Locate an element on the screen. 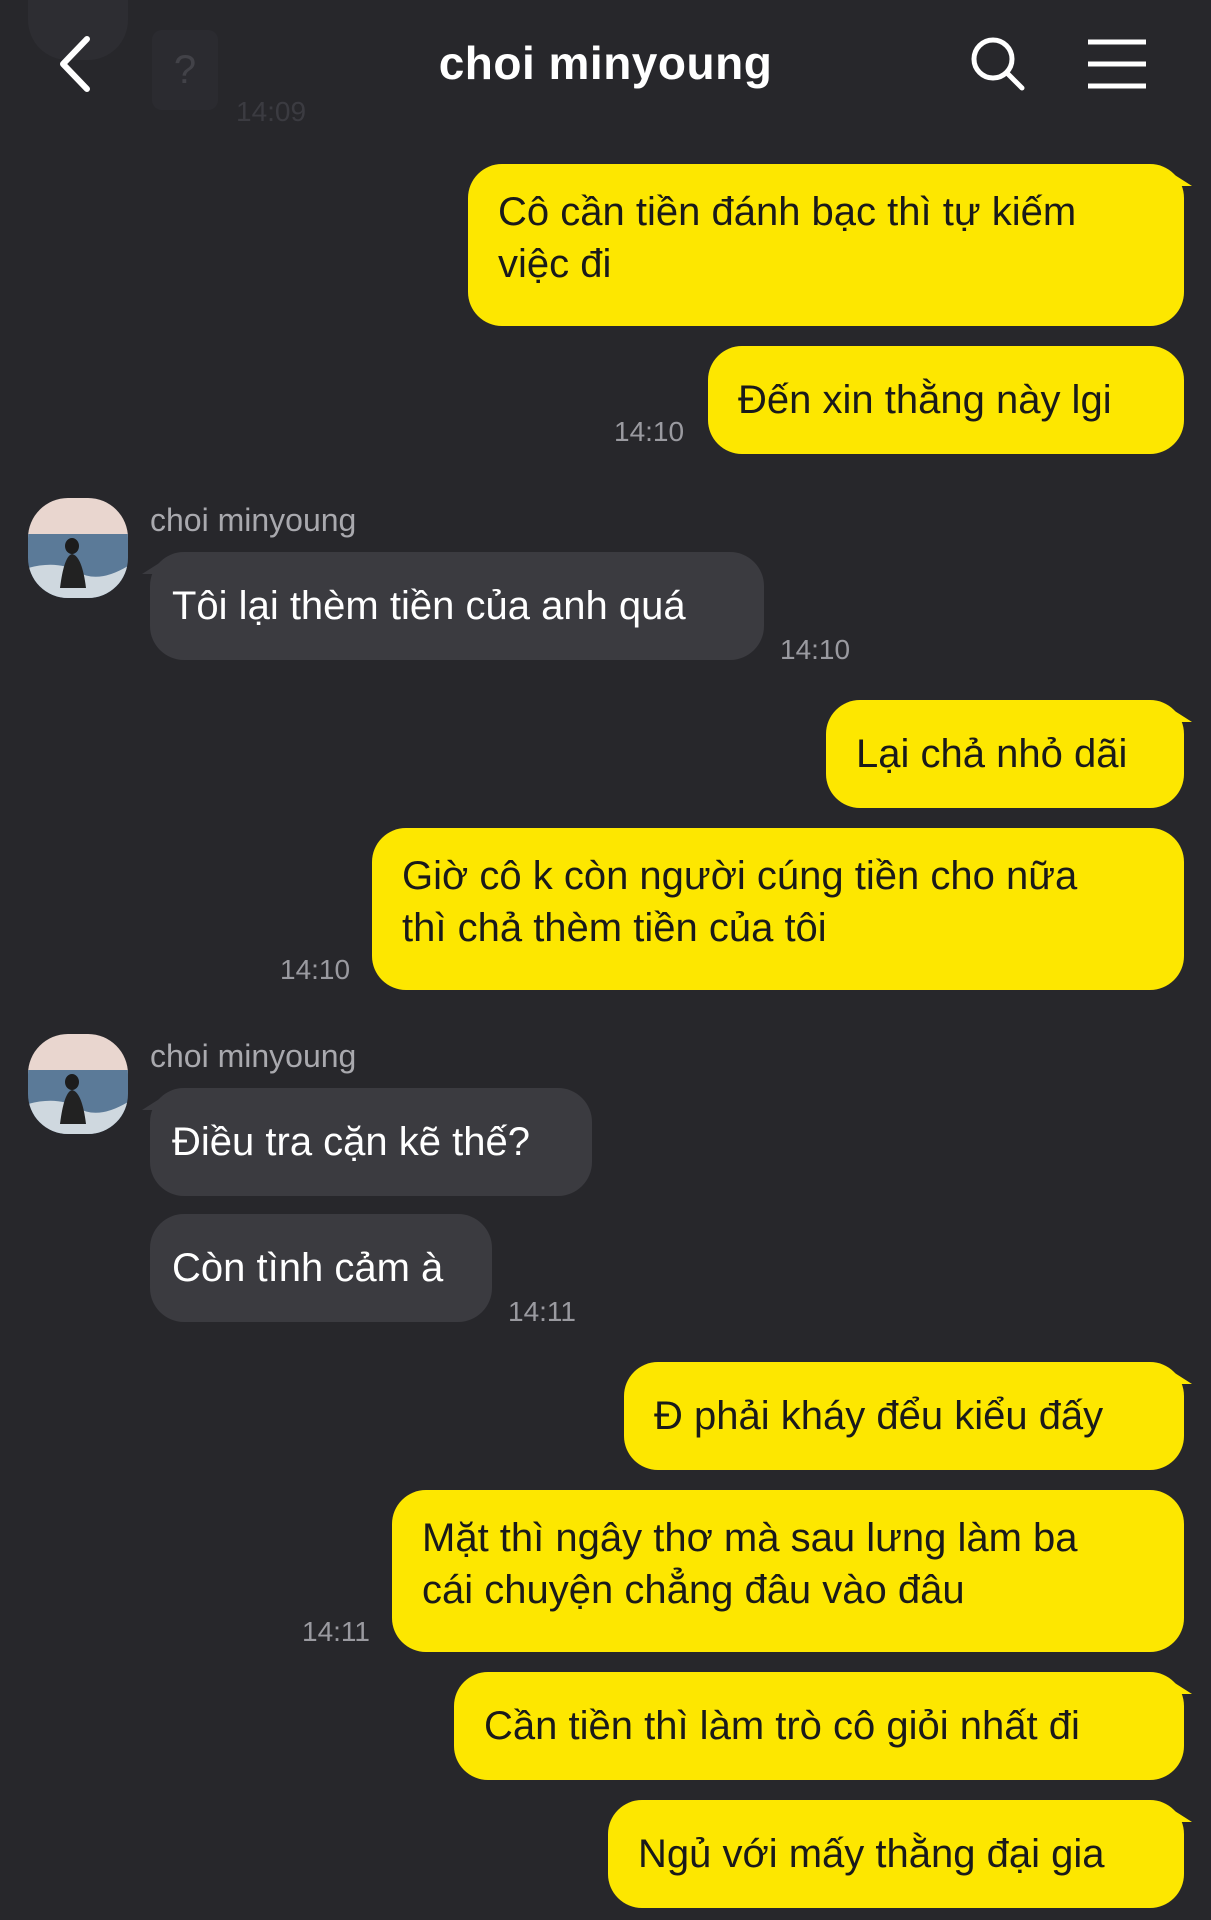  message-text: Lại chả nhỏ dãi is located at coordinates (992, 754).